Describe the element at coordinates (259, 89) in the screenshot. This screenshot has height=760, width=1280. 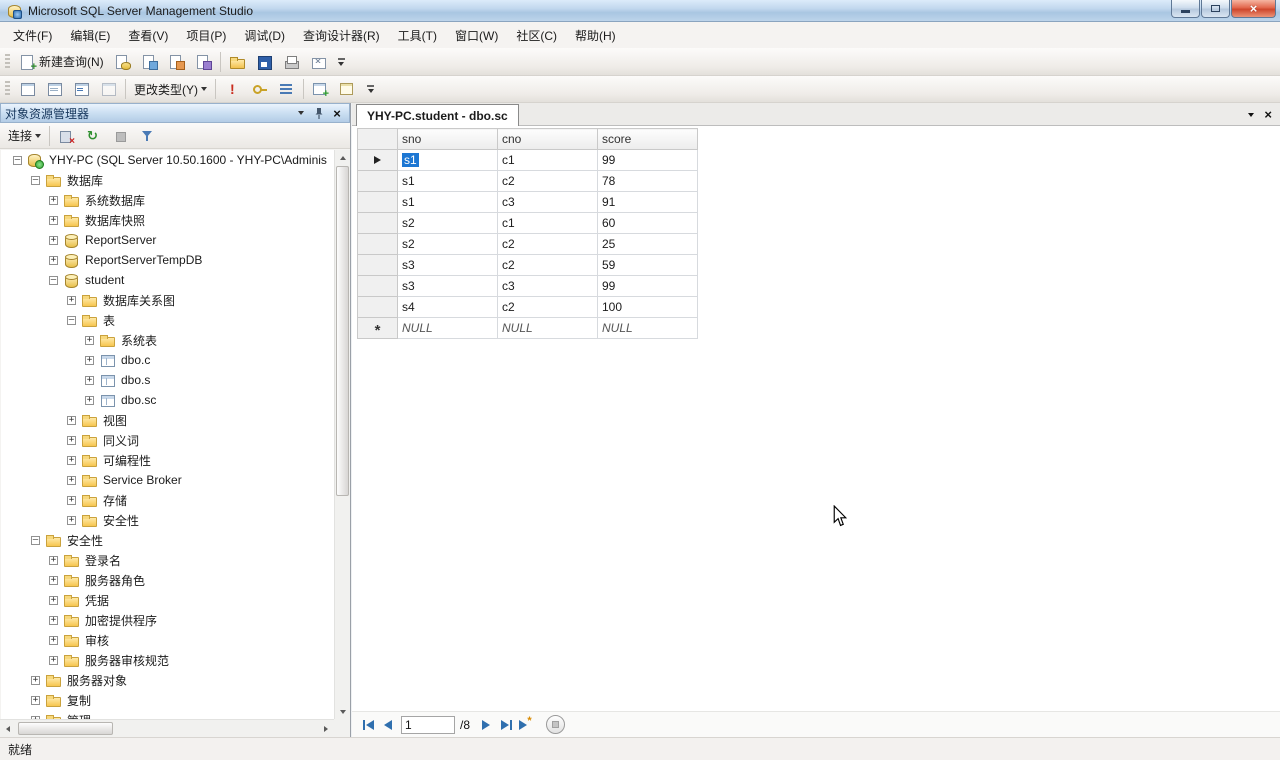
I see `verify-sql-button` at that location.